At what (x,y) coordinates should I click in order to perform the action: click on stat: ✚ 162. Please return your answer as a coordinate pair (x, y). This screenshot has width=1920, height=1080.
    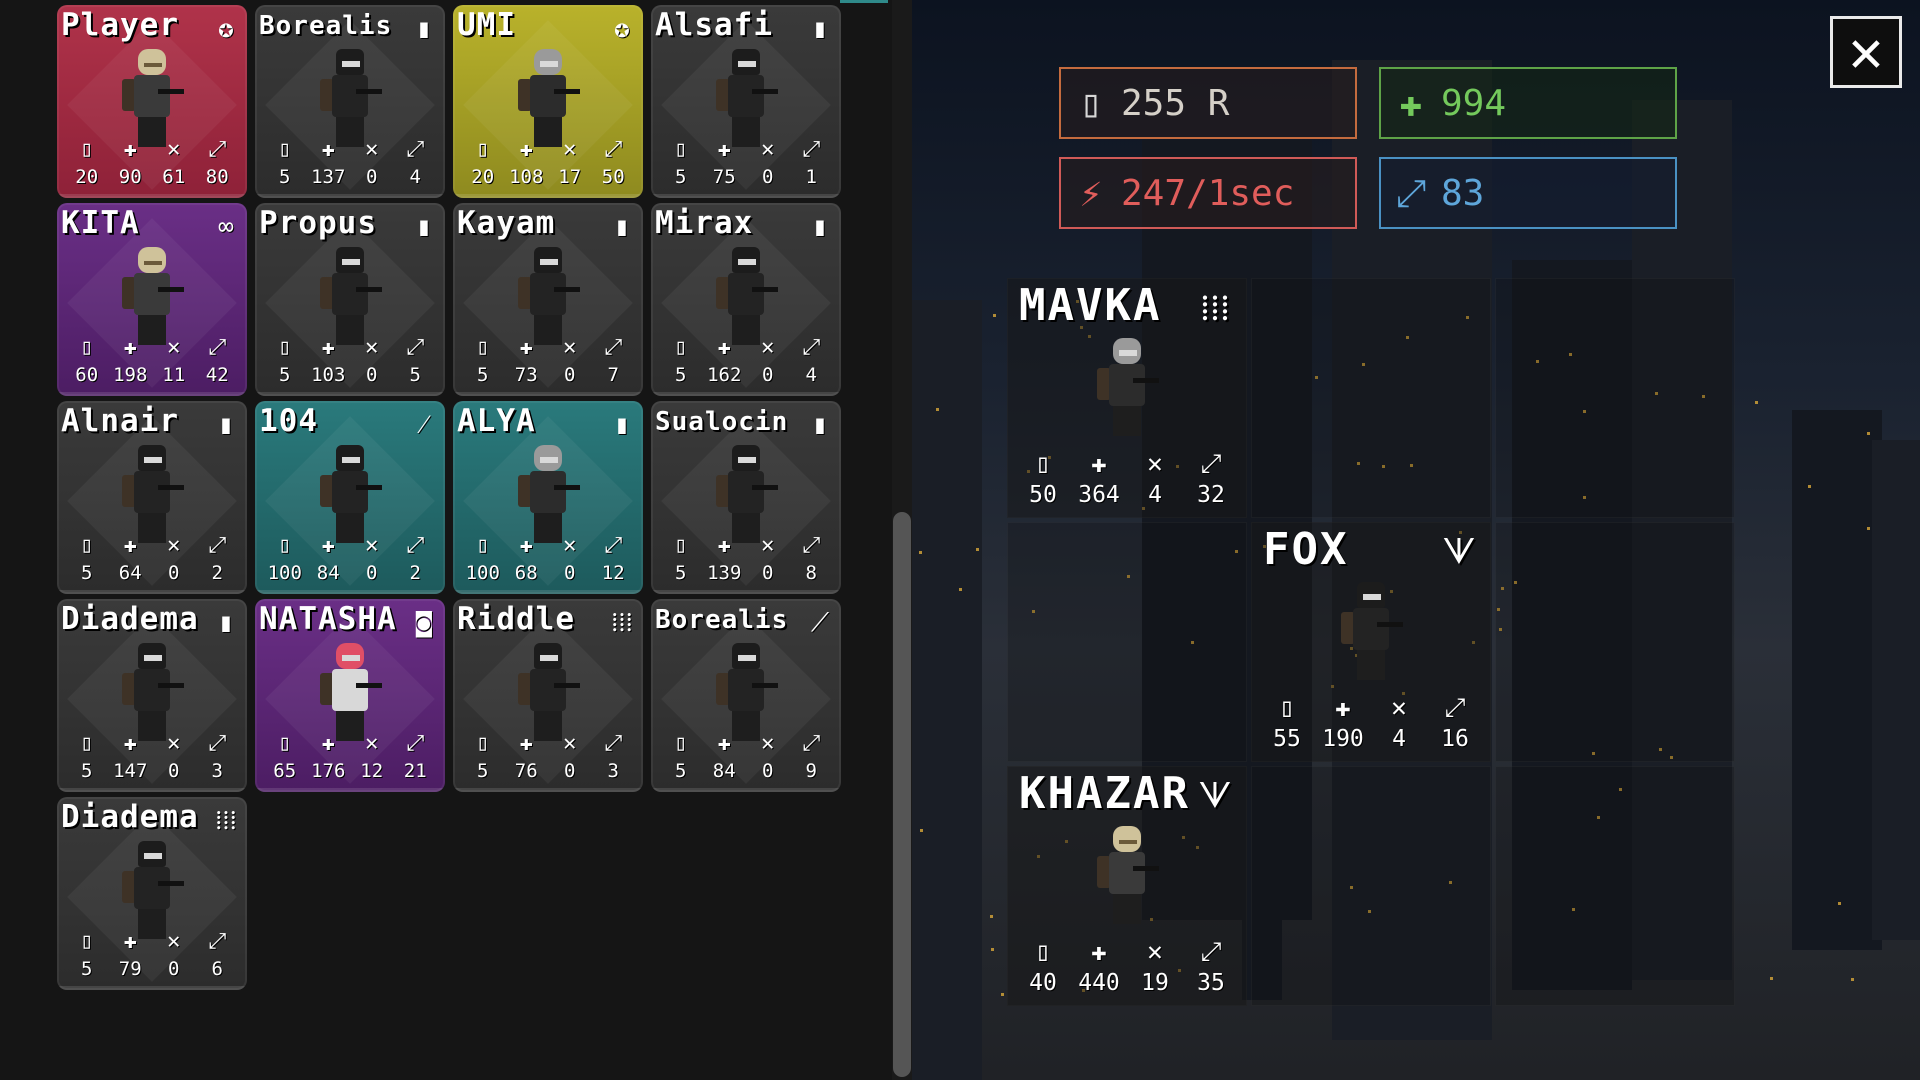
    Looking at the image, I should click on (725, 363).